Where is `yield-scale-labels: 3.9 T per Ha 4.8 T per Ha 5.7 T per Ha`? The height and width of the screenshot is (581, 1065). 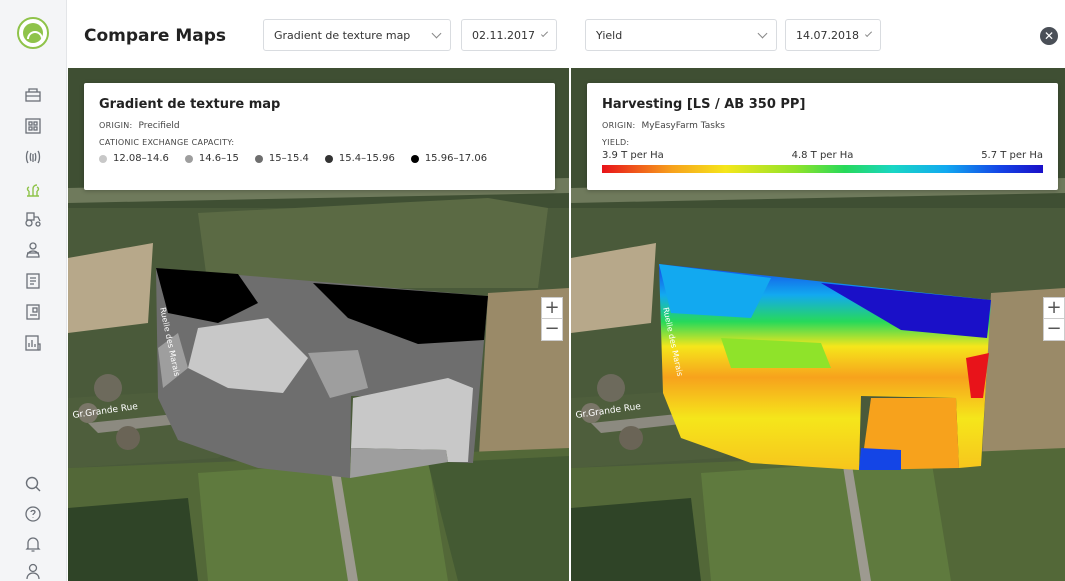
yield-scale-labels: 3.9 T per Ha 4.8 T per Ha 5.7 T per Ha is located at coordinates (822, 156).